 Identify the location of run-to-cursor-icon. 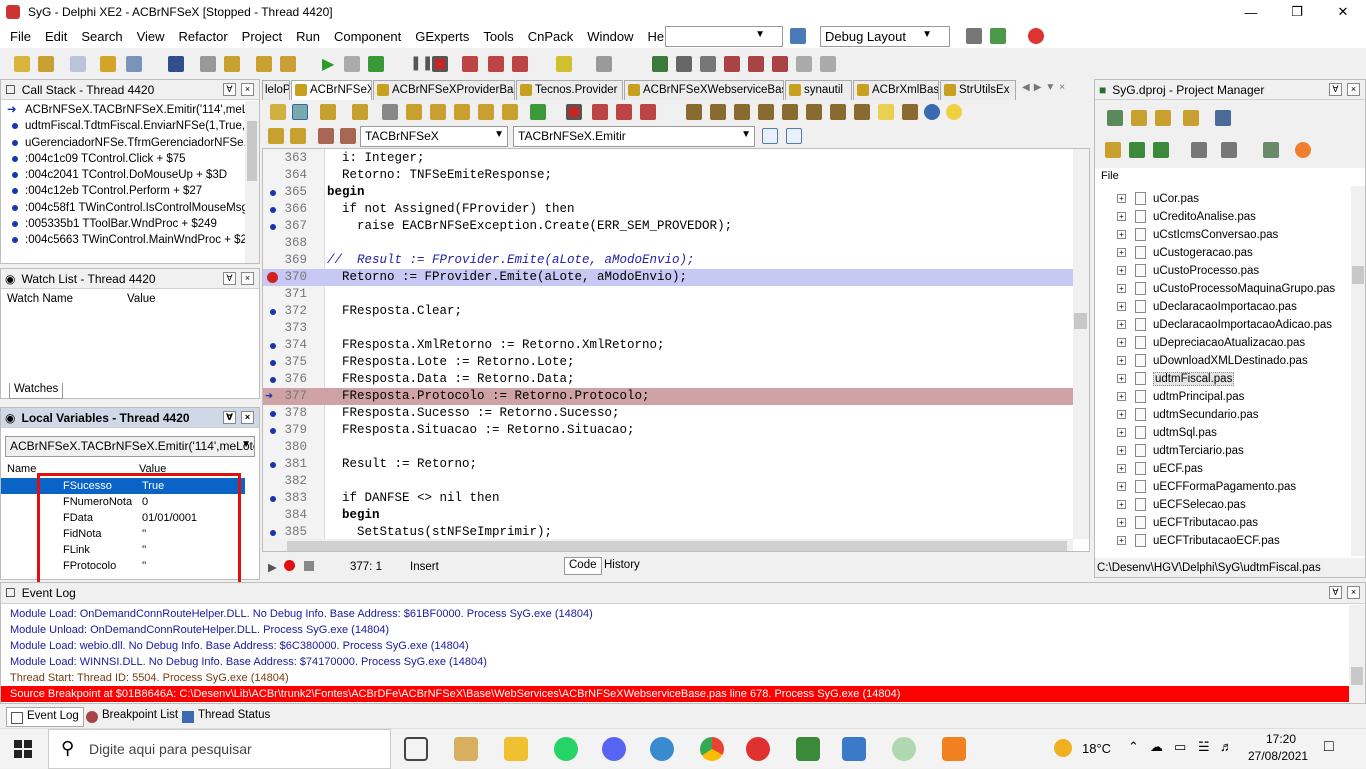
(520, 64).